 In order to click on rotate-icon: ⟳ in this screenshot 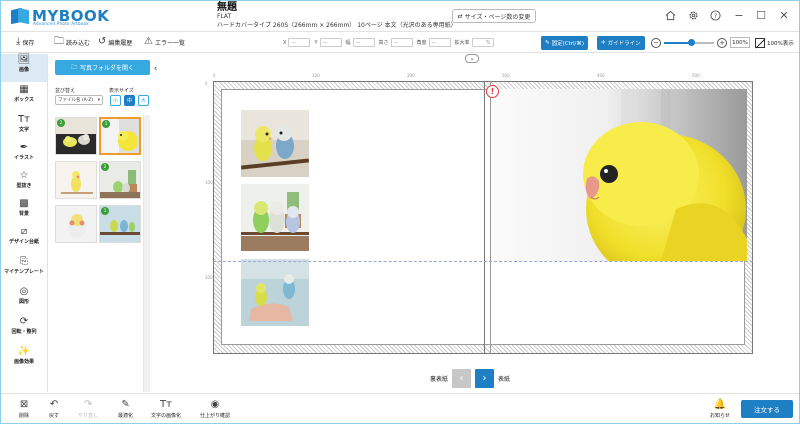, I will do `click(24, 321)`.